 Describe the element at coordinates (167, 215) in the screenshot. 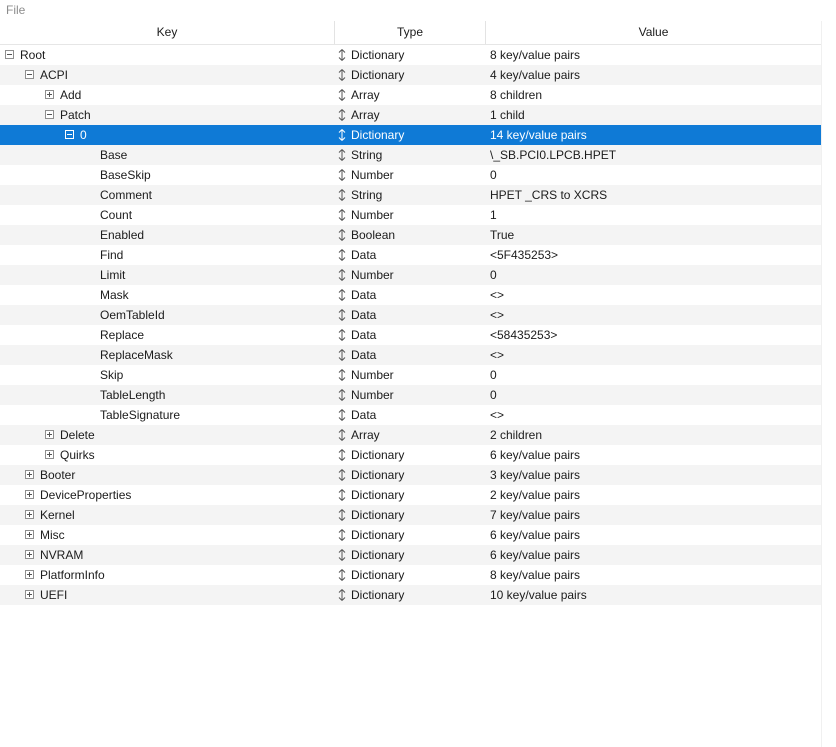

I see `key-cell: Count` at that location.